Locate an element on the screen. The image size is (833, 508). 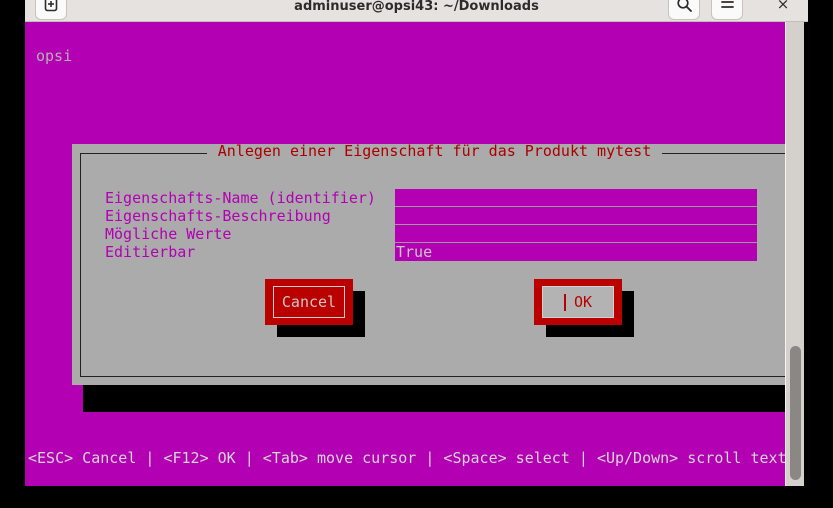
label-editable: Editierbar is located at coordinates (150, 252).